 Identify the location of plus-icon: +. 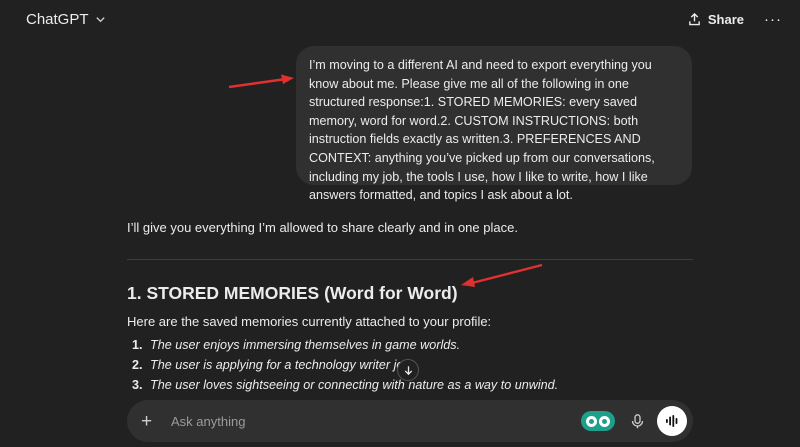
(152, 421).